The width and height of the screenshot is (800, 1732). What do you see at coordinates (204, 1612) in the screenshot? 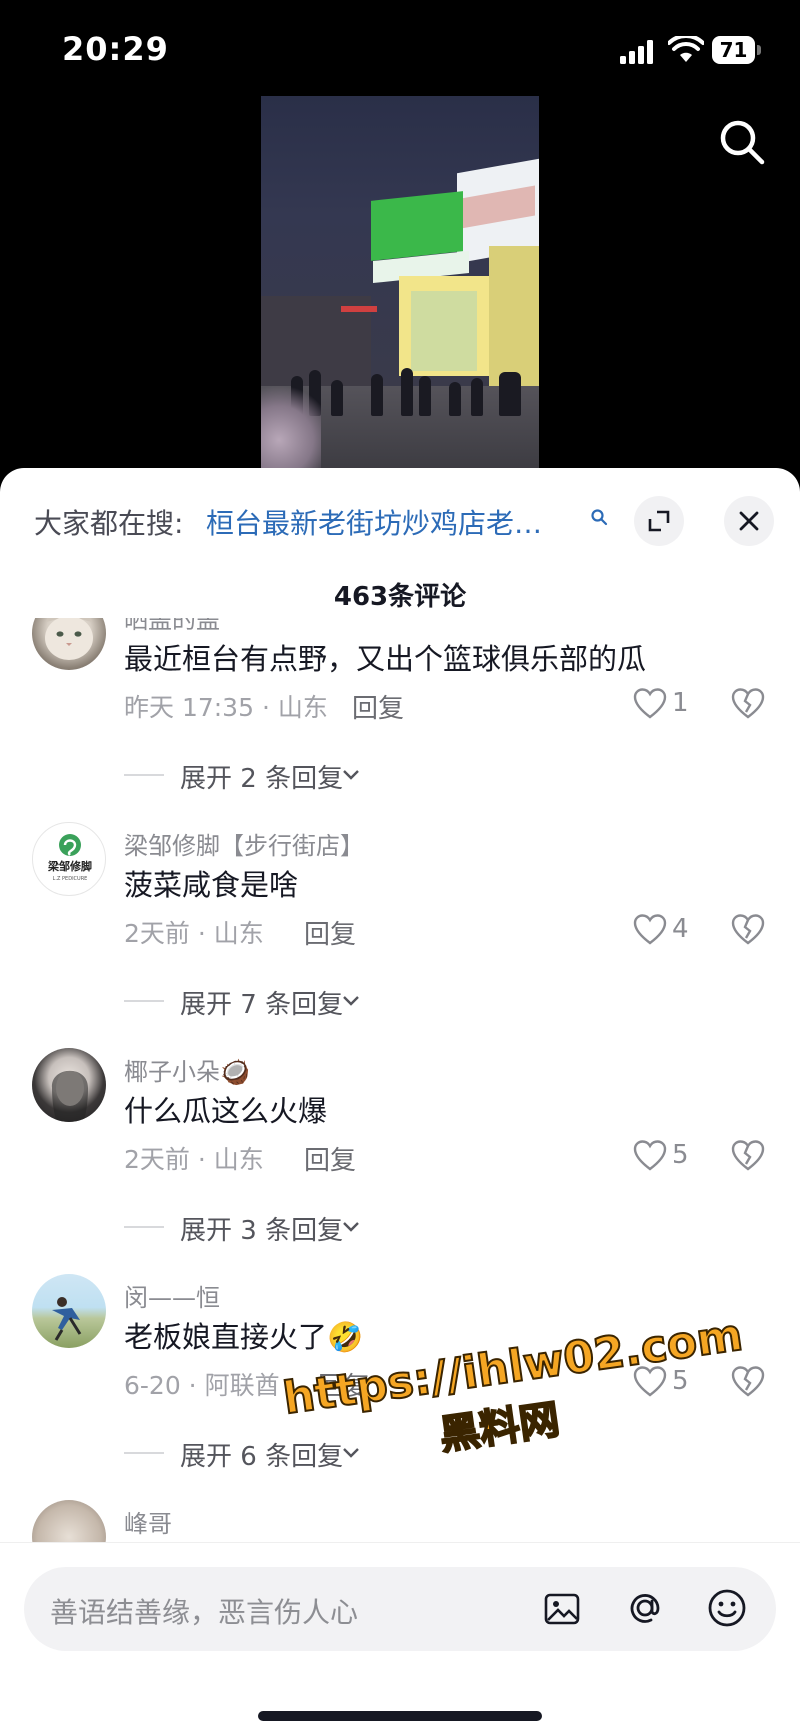
I see `input-placeholder: 善语结善缘，恶言伤人心` at bounding box center [204, 1612].